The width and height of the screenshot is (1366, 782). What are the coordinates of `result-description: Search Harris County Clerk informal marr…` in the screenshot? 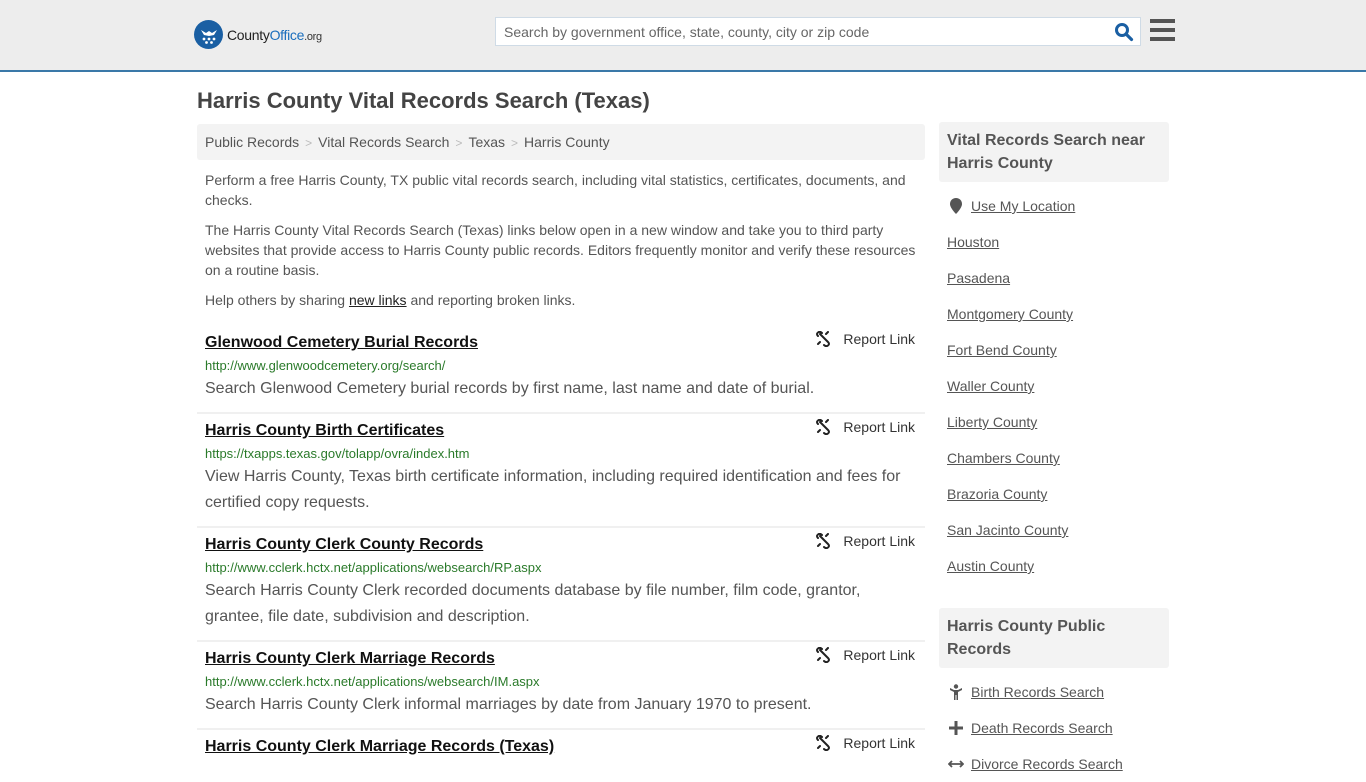 It's located at (508, 704).